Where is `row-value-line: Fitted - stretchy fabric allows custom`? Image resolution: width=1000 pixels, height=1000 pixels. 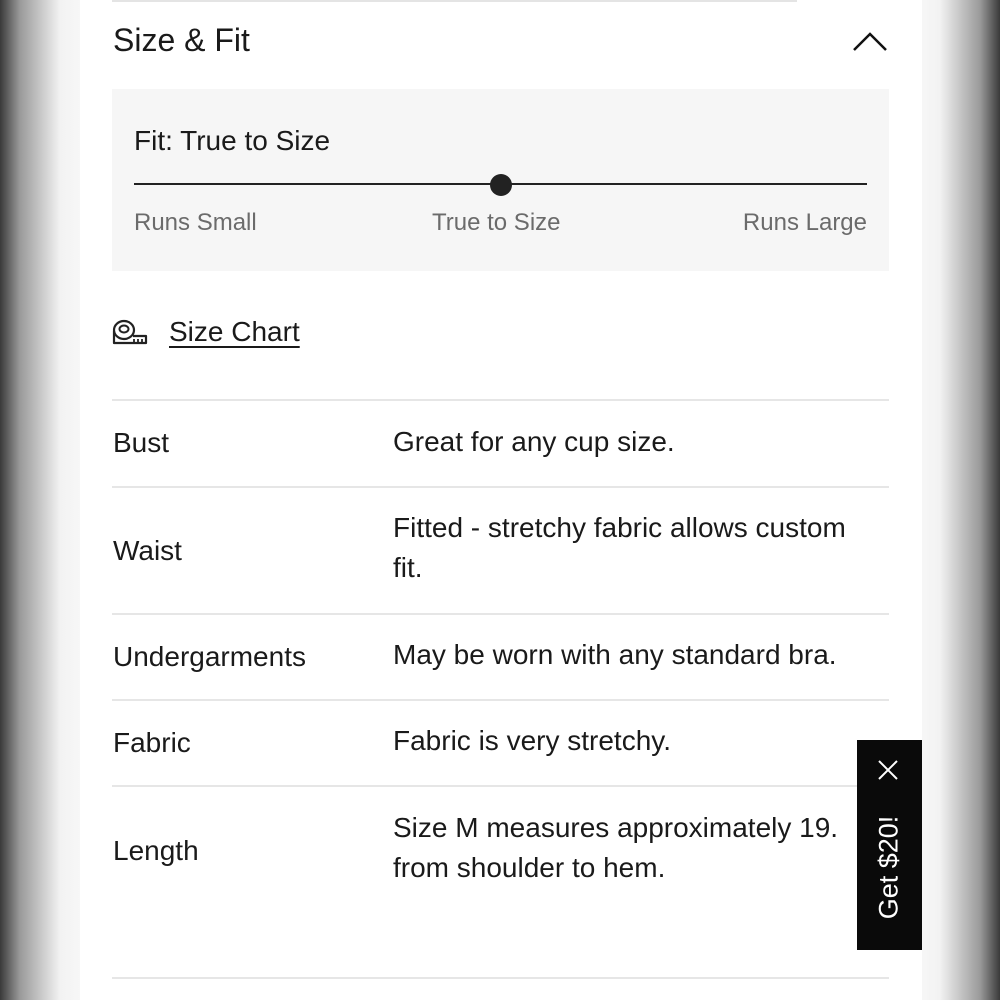 row-value-line: Fitted - stretchy fabric allows custom is located at coordinates (619, 527).